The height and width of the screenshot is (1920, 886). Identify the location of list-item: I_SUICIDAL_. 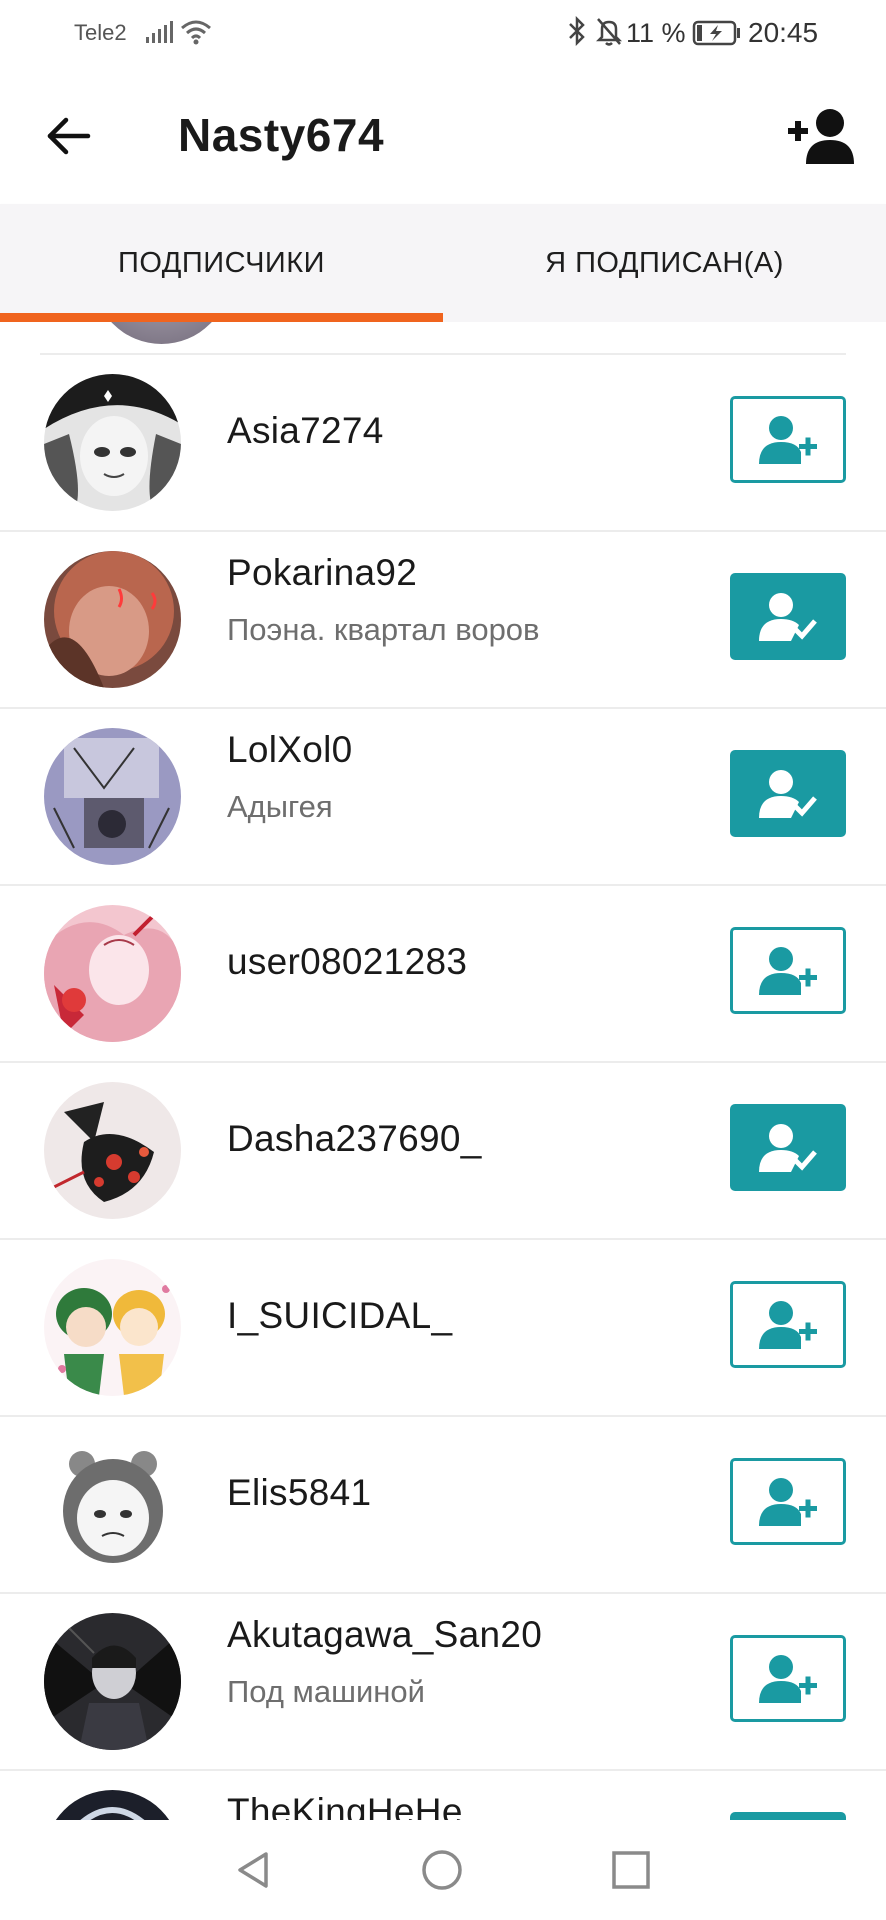
(443, 1328).